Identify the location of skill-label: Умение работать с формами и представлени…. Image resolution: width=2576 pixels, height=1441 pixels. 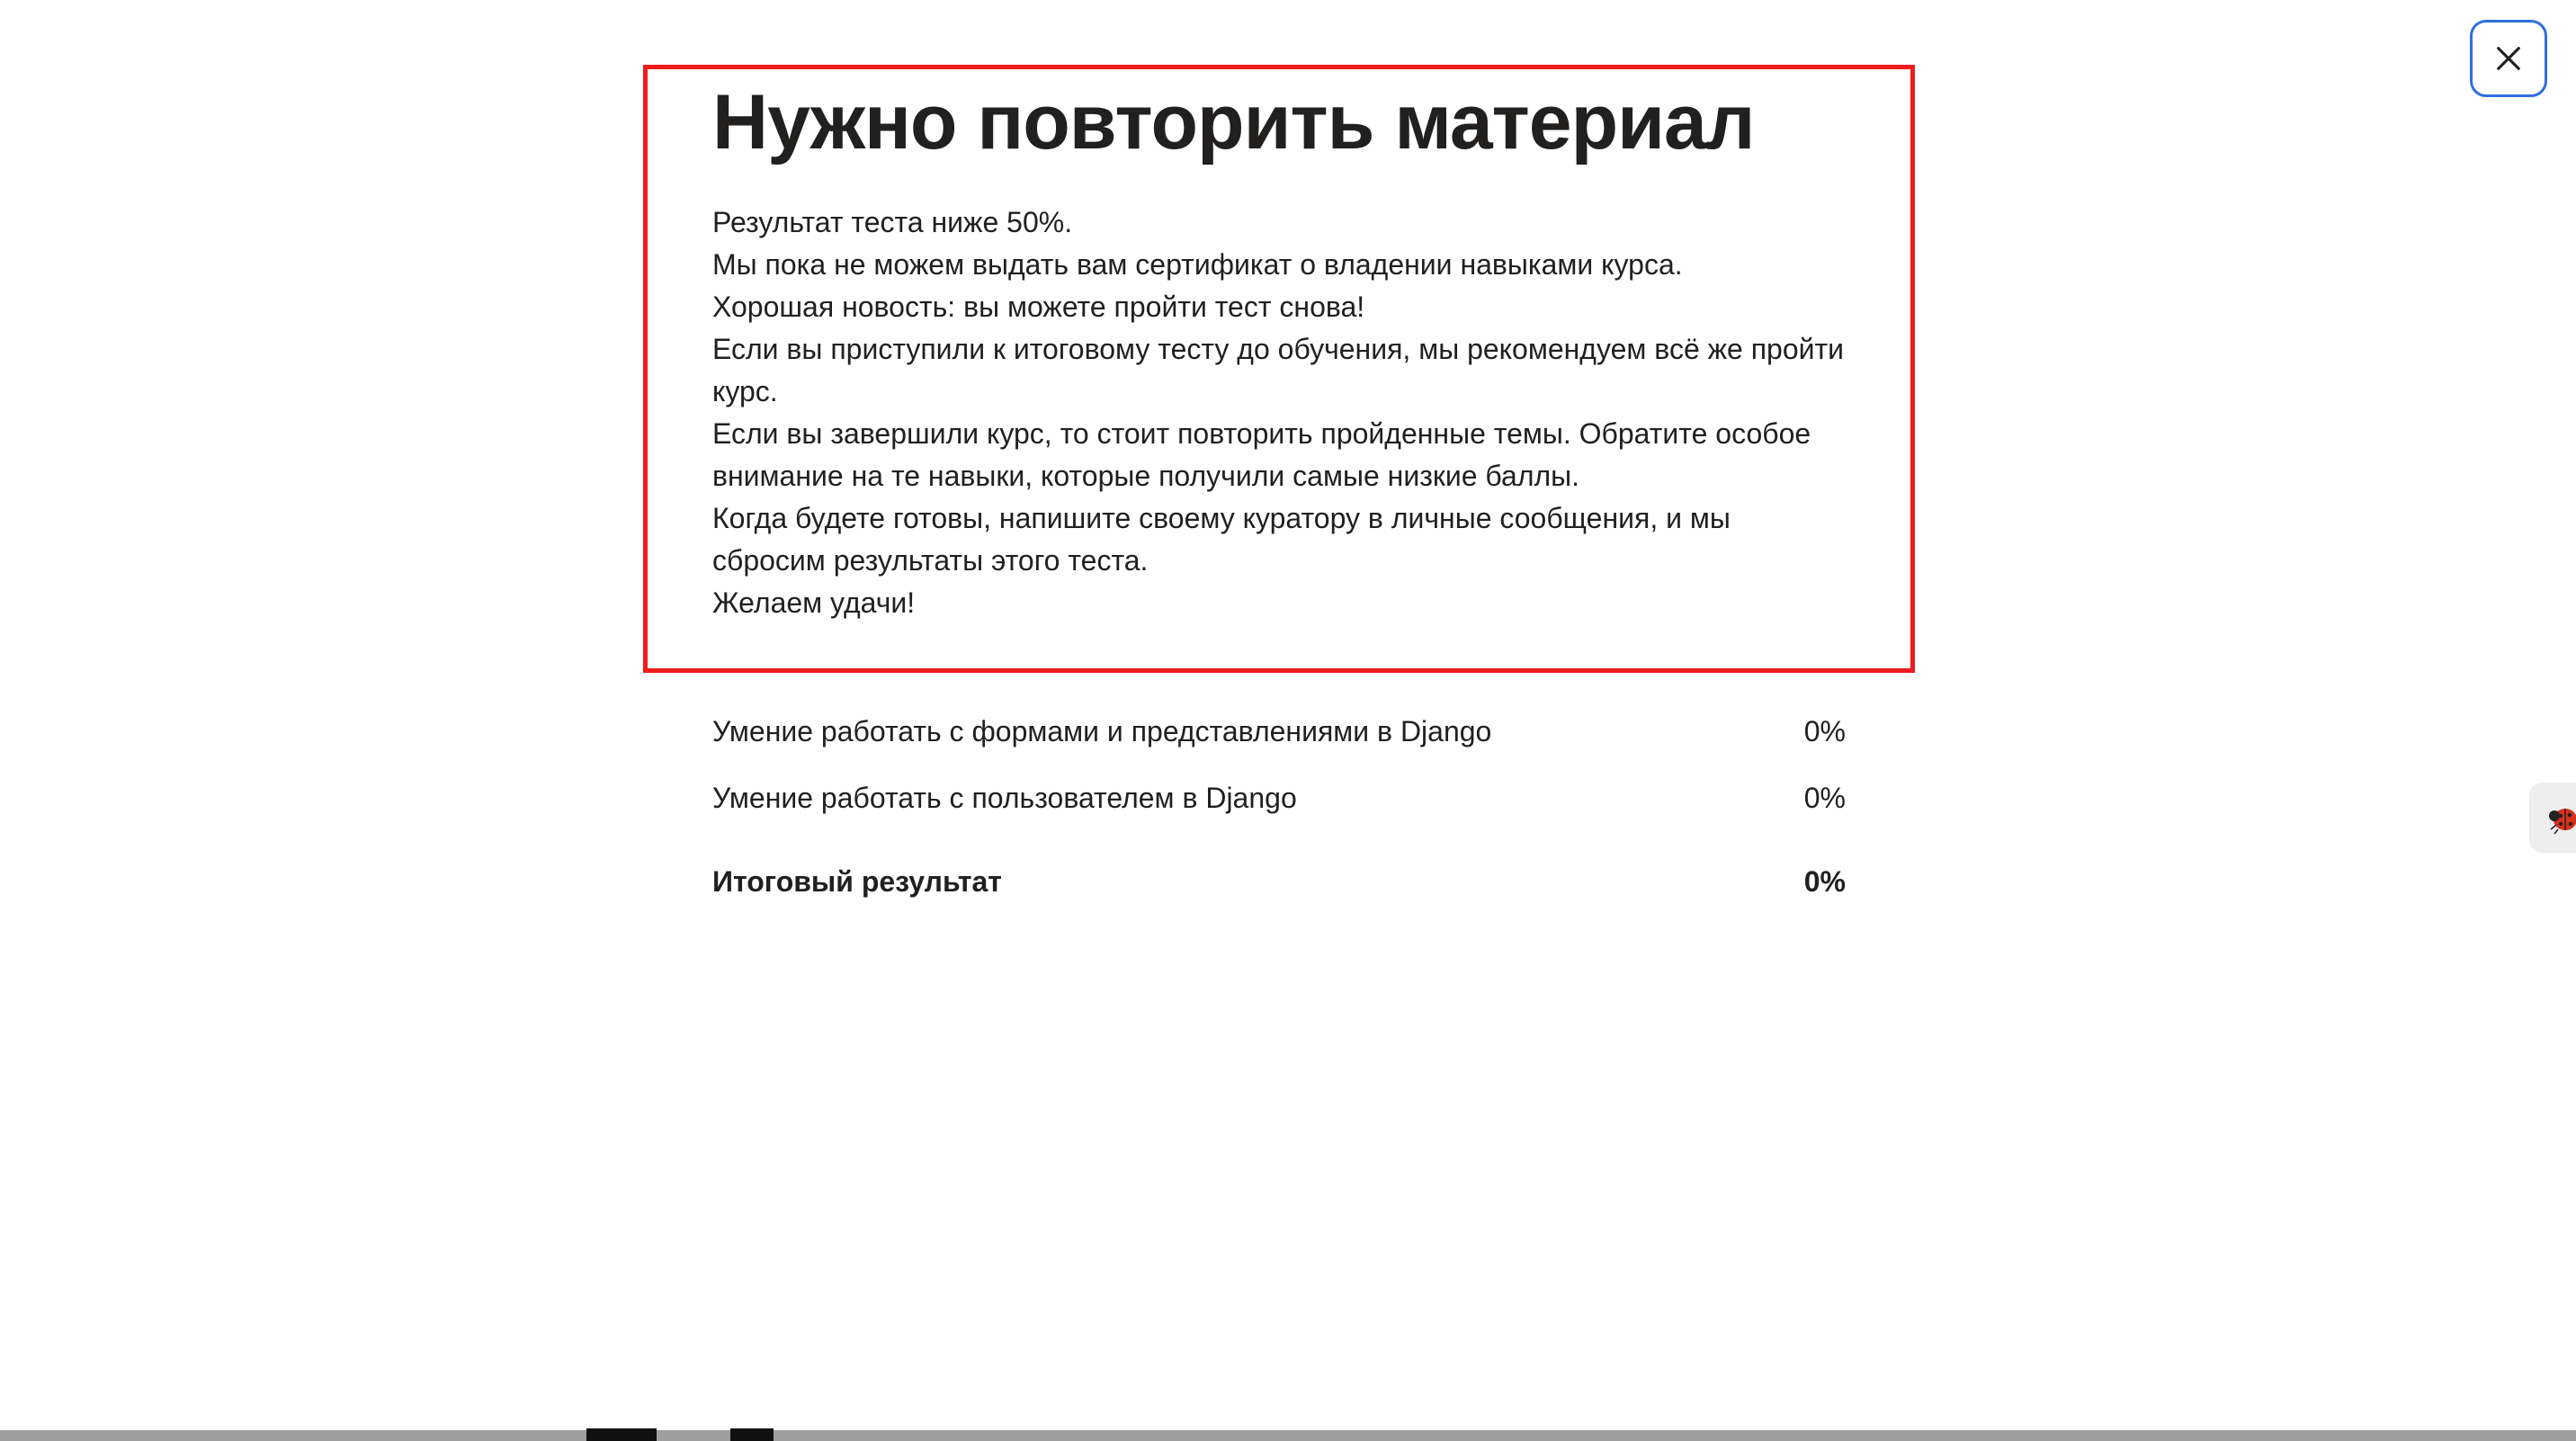
(1102, 730).